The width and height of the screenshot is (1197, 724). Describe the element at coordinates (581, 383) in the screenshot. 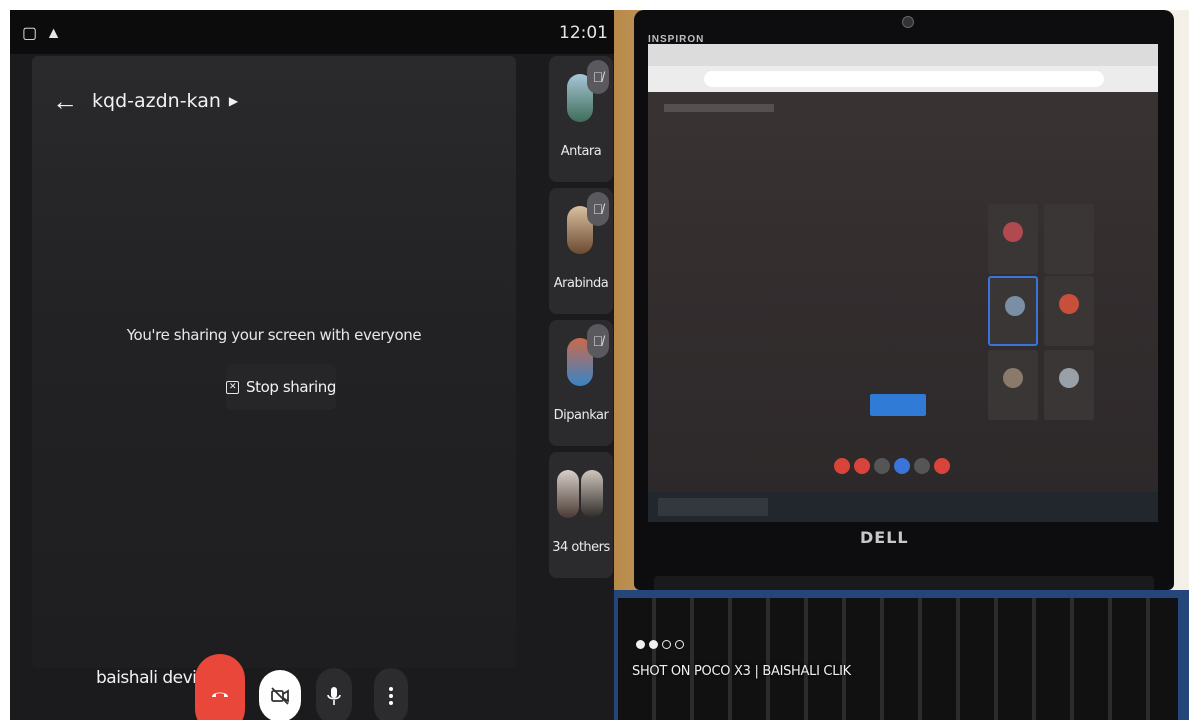

I see `participant-tile-dipankar: 🎙̸ Dipankar` at that location.